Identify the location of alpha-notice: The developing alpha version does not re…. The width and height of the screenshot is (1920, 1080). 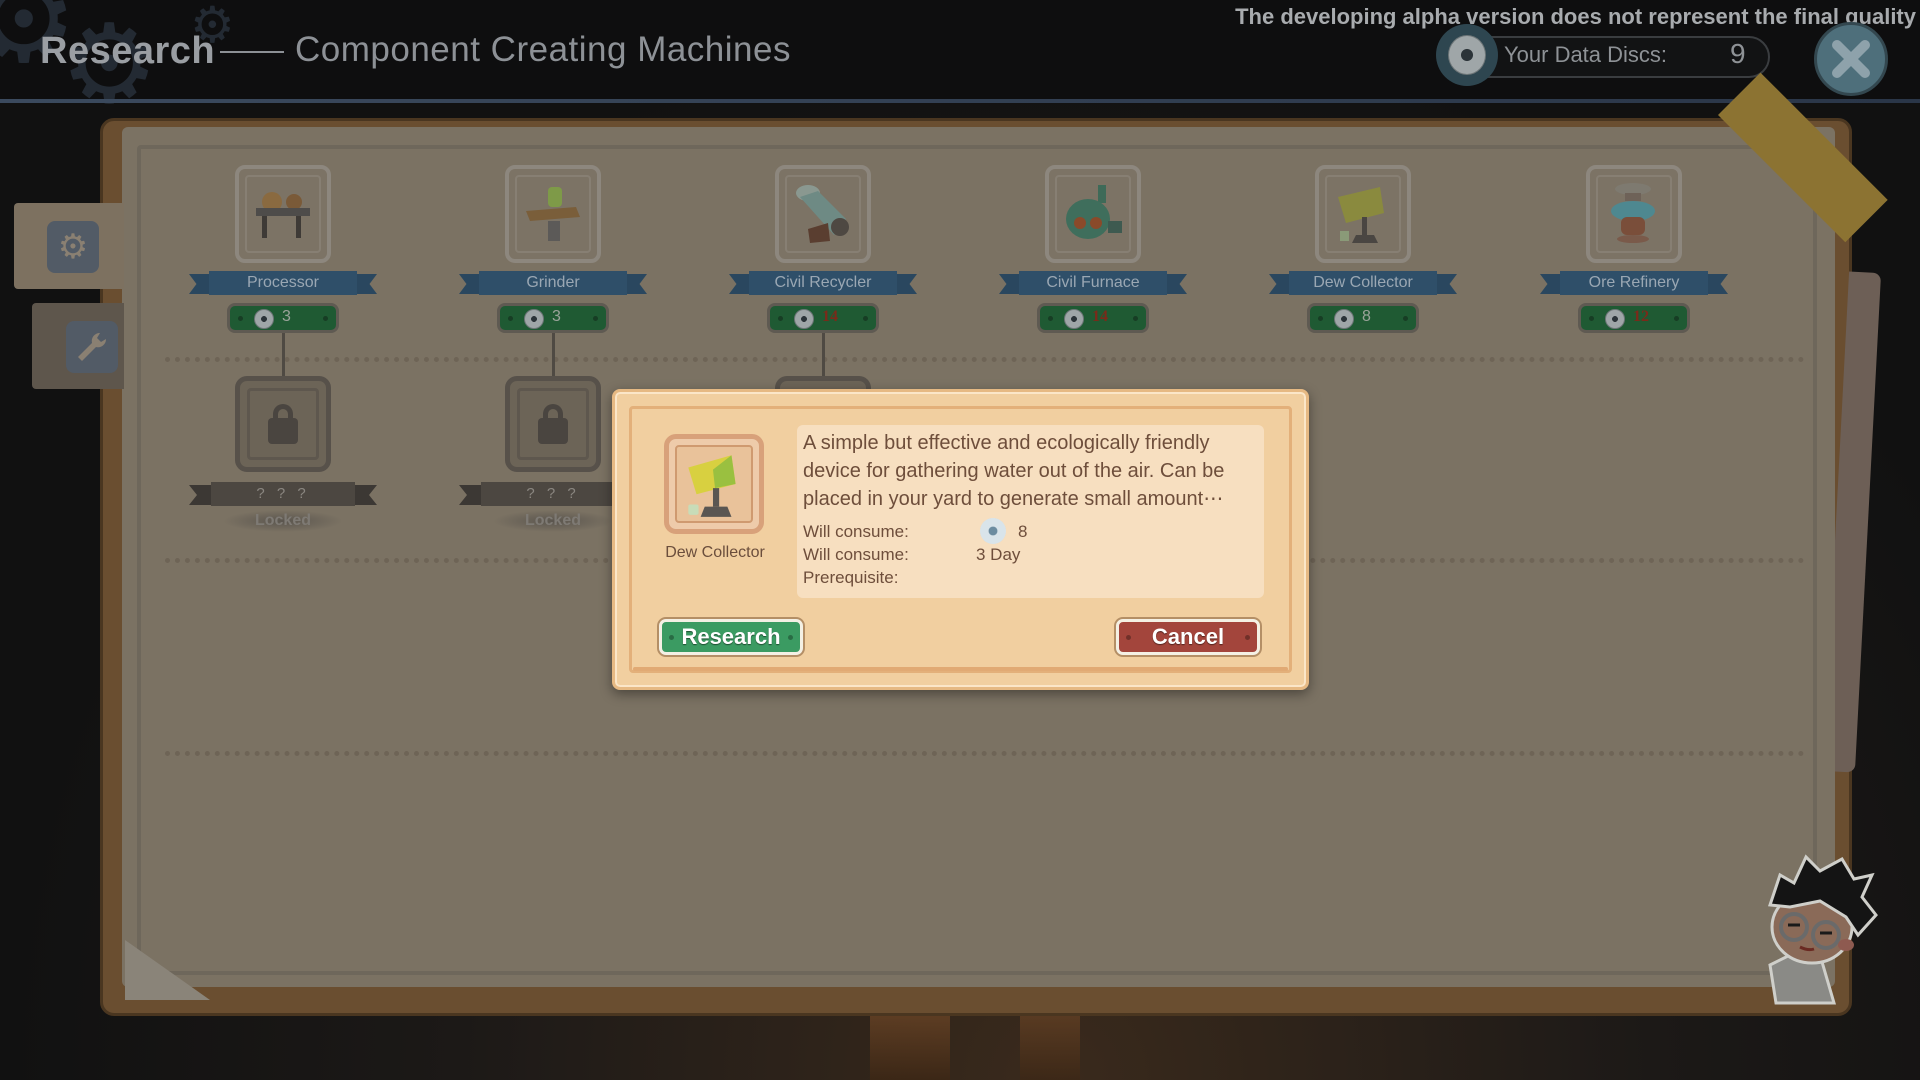
(1575, 16).